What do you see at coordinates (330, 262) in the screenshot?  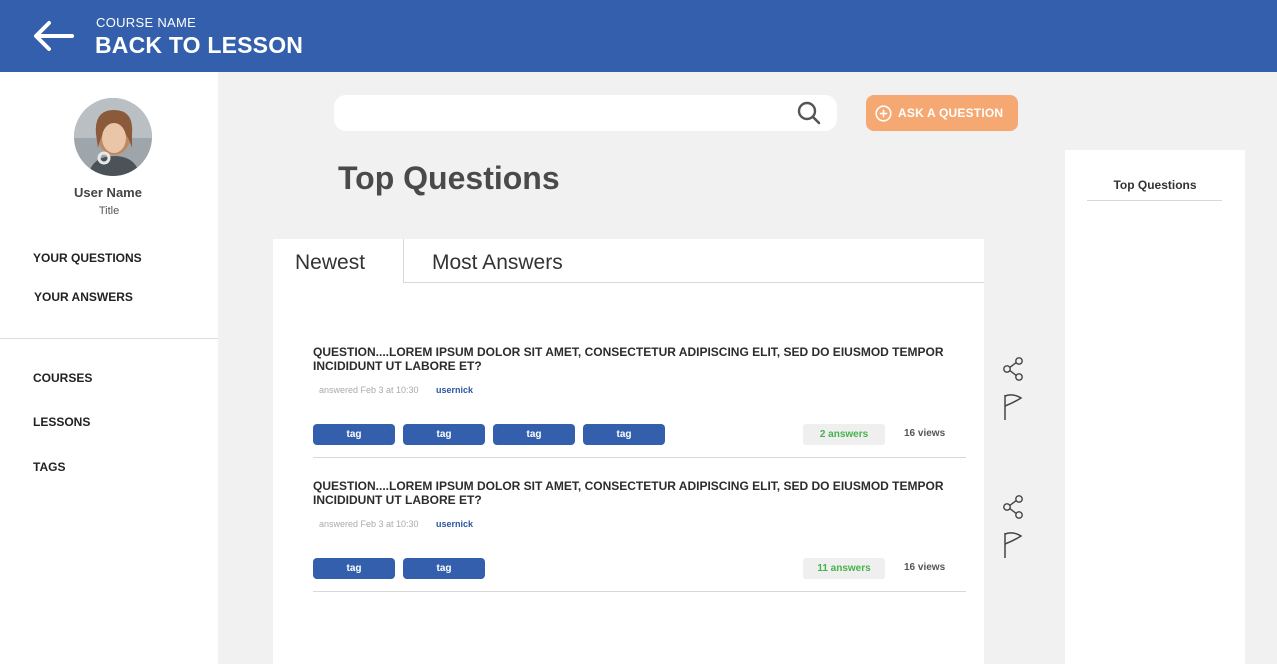 I see `tab-newest-label: Newest` at bounding box center [330, 262].